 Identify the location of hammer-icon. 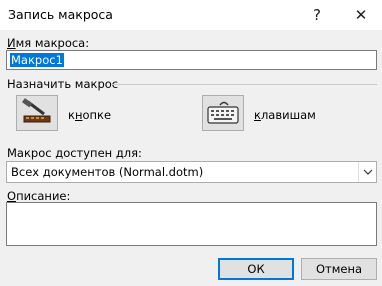
(36, 110).